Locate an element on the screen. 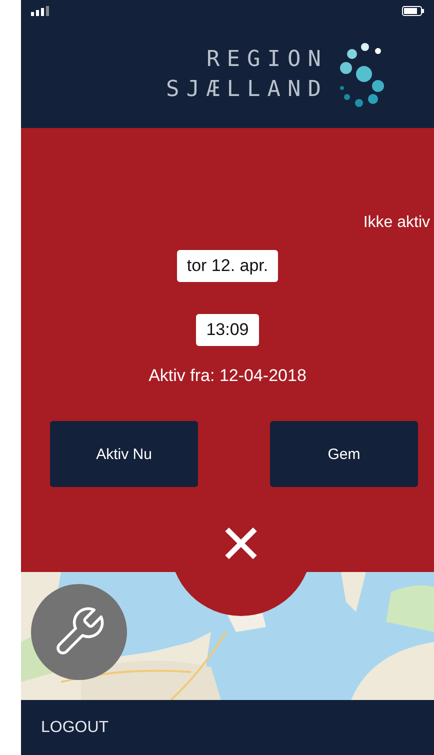  battery-icon is located at coordinates (413, 11).